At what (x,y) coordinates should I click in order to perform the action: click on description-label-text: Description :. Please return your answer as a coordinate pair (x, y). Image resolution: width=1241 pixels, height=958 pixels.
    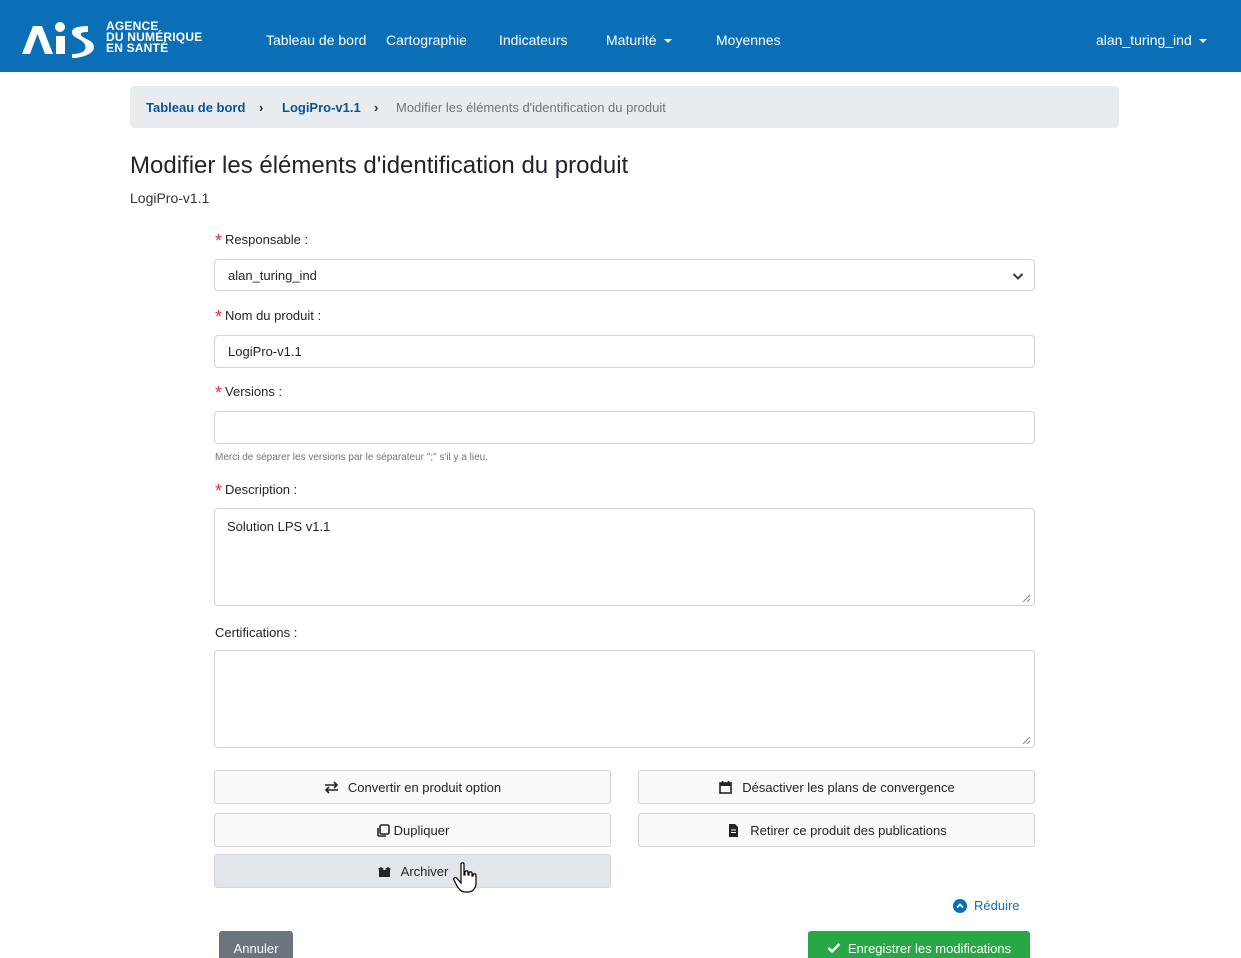
    Looking at the image, I should click on (261, 489).